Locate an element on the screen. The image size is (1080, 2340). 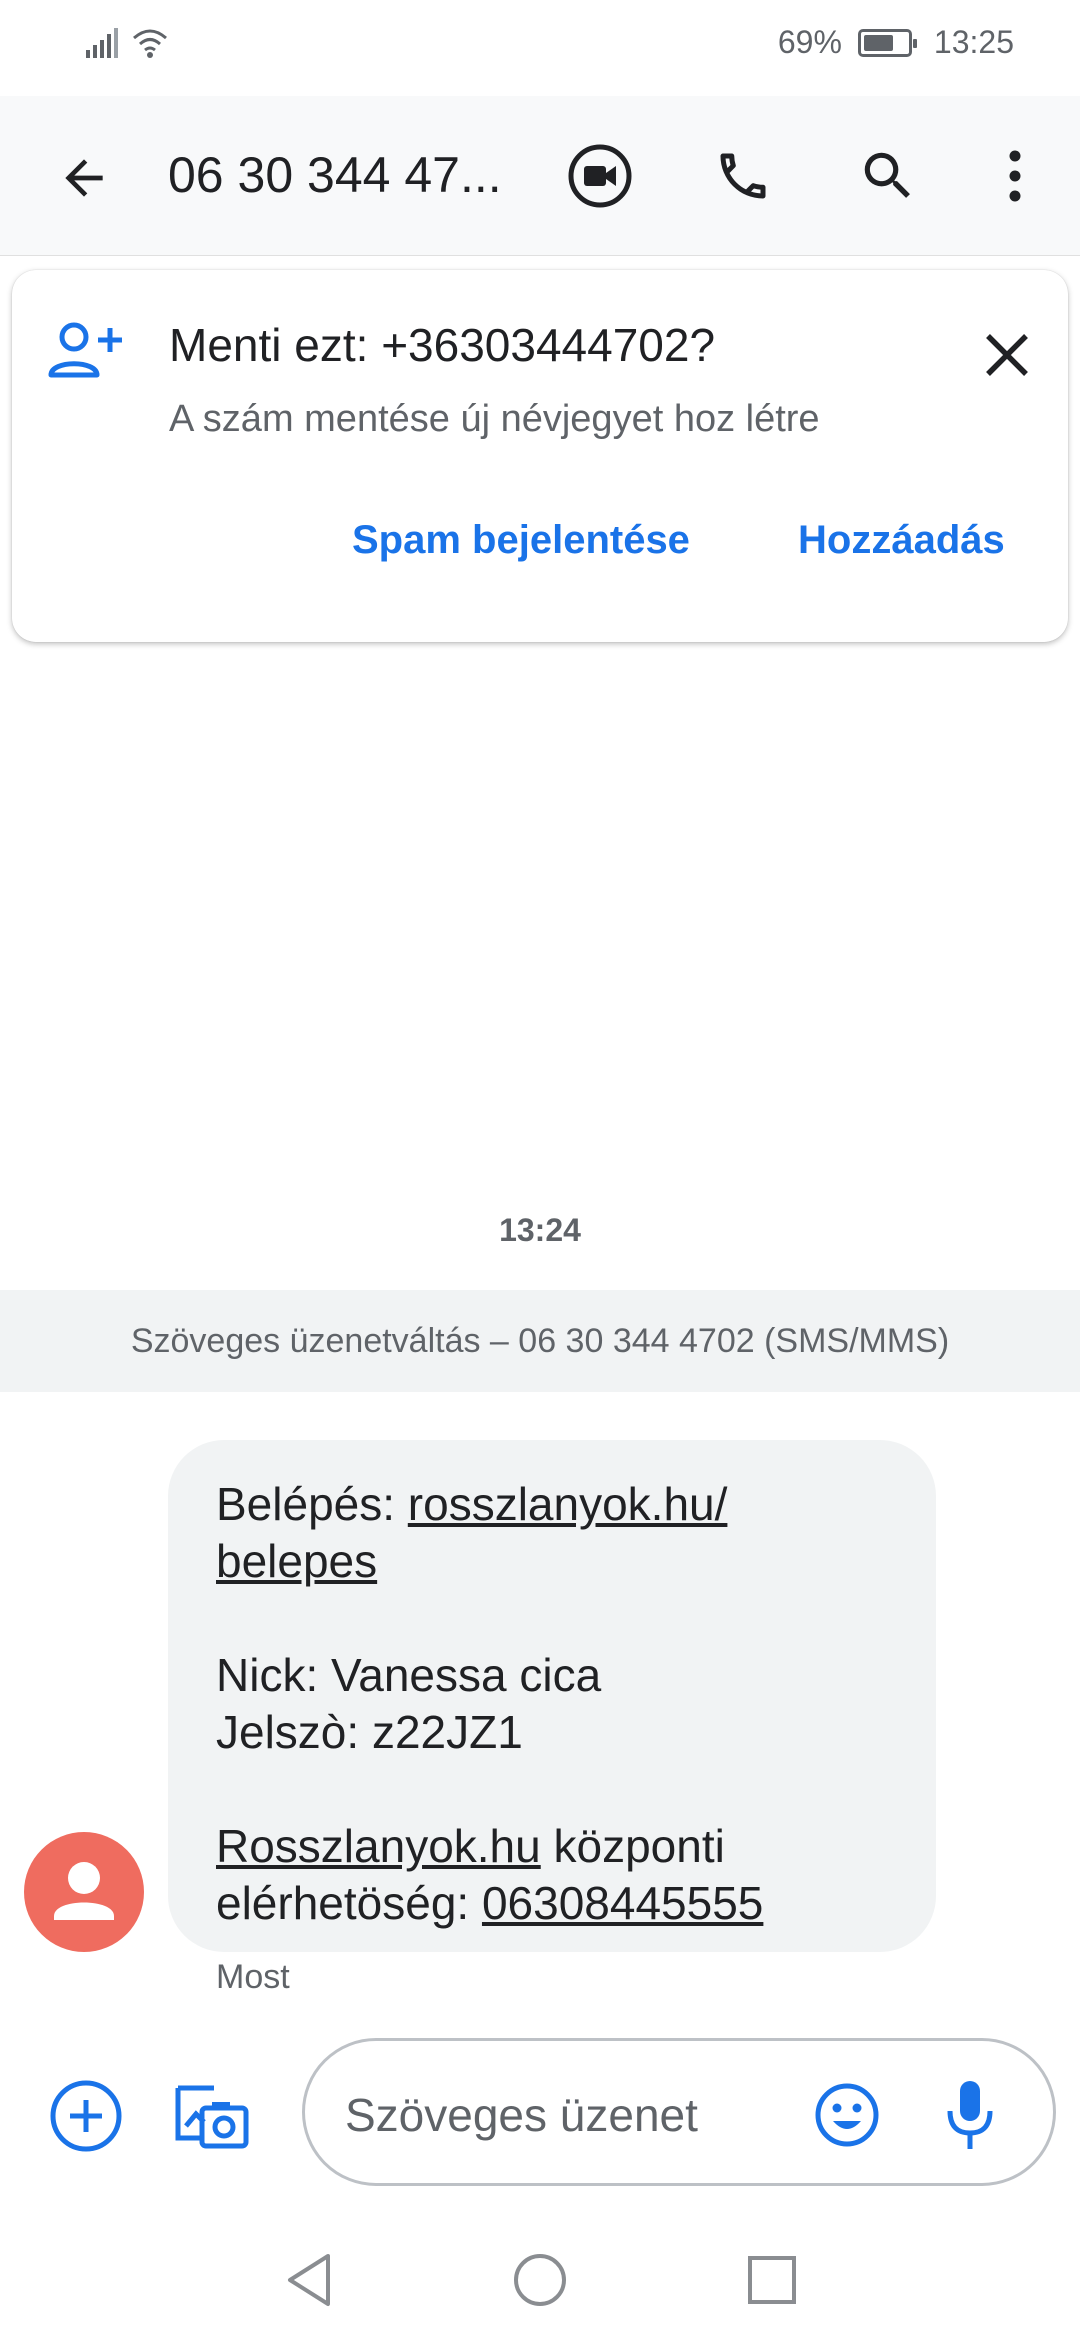
more-vert-icon is located at coordinates (1015, 176).